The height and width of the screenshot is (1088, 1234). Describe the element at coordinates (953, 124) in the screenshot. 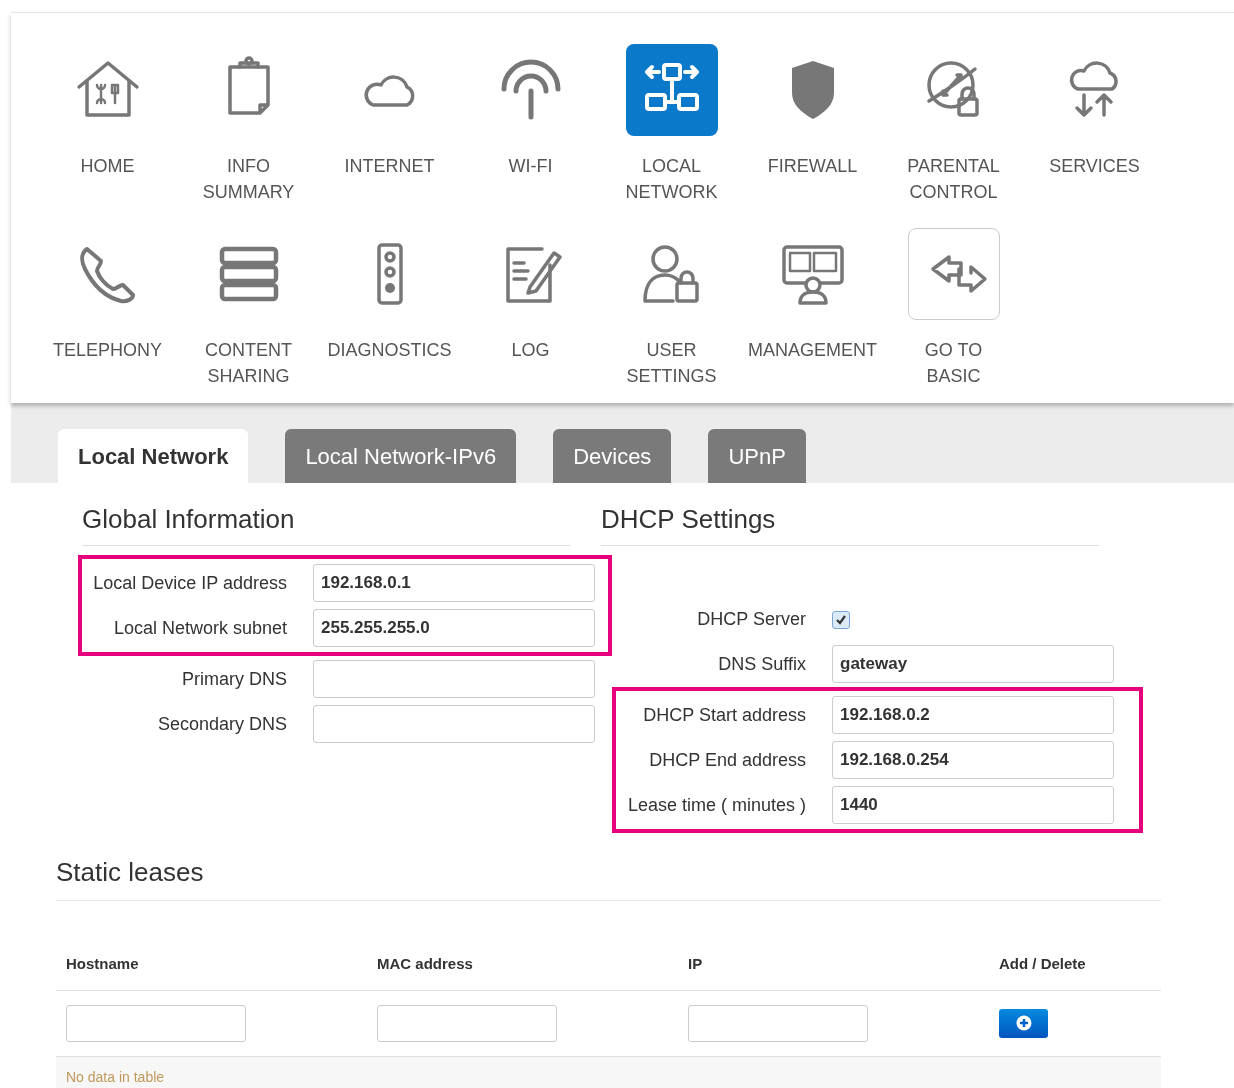

I see `nav-menu-item: PARENTAL CONTROL` at that location.